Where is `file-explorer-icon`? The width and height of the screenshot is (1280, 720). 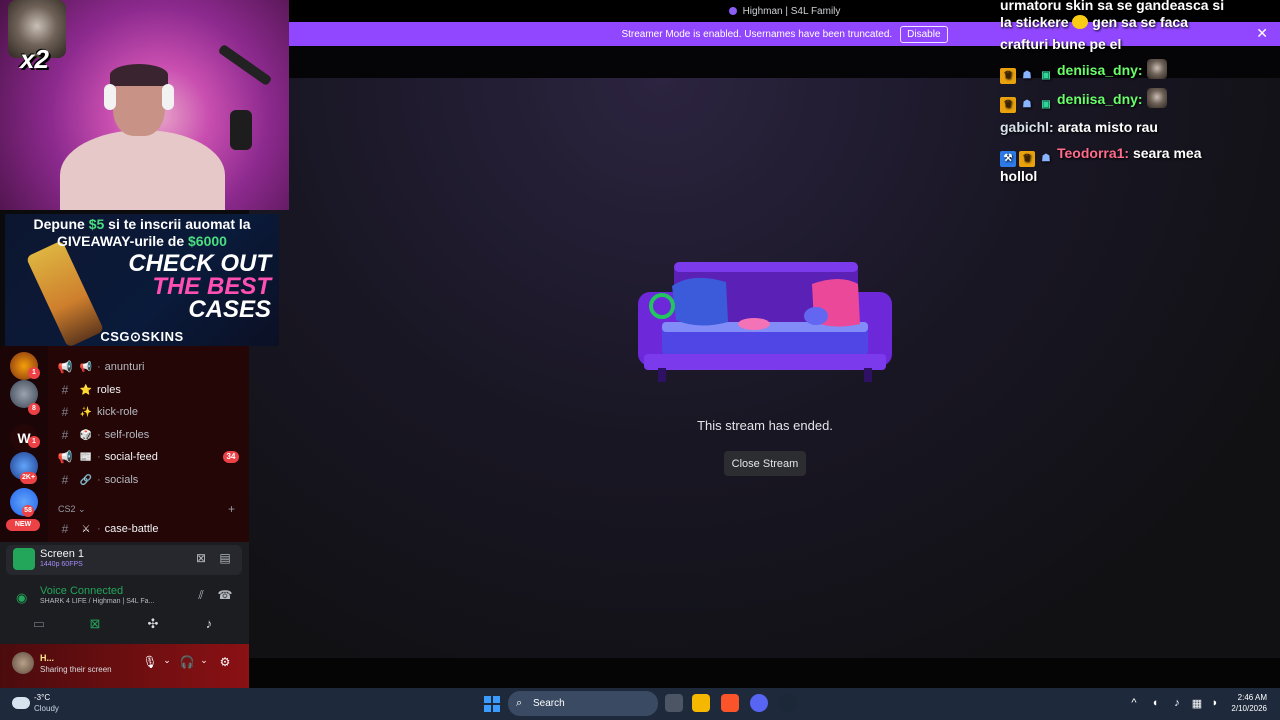
file-explorer-icon is located at coordinates (701, 703).